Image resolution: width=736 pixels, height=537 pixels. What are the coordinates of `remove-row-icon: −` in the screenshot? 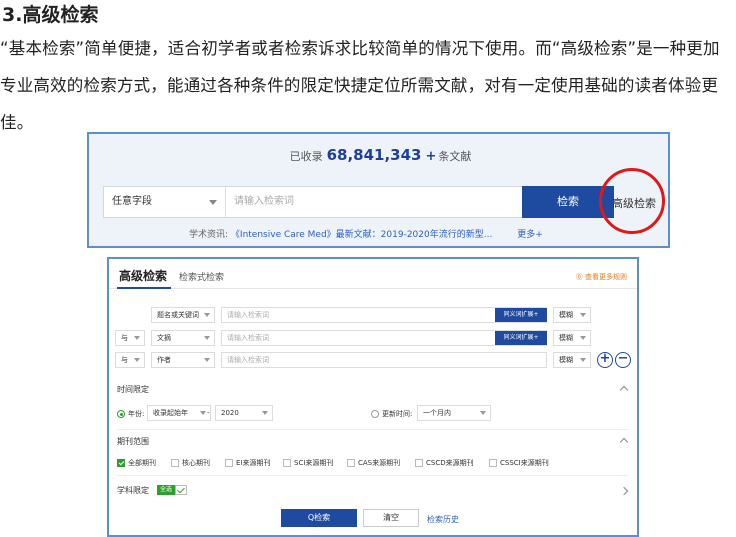 It's located at (623, 360).